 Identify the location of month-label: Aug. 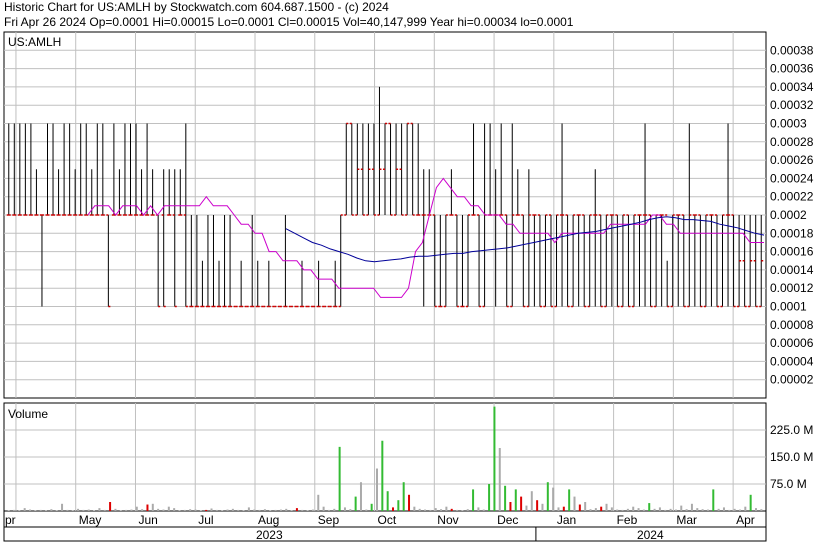
(268, 520).